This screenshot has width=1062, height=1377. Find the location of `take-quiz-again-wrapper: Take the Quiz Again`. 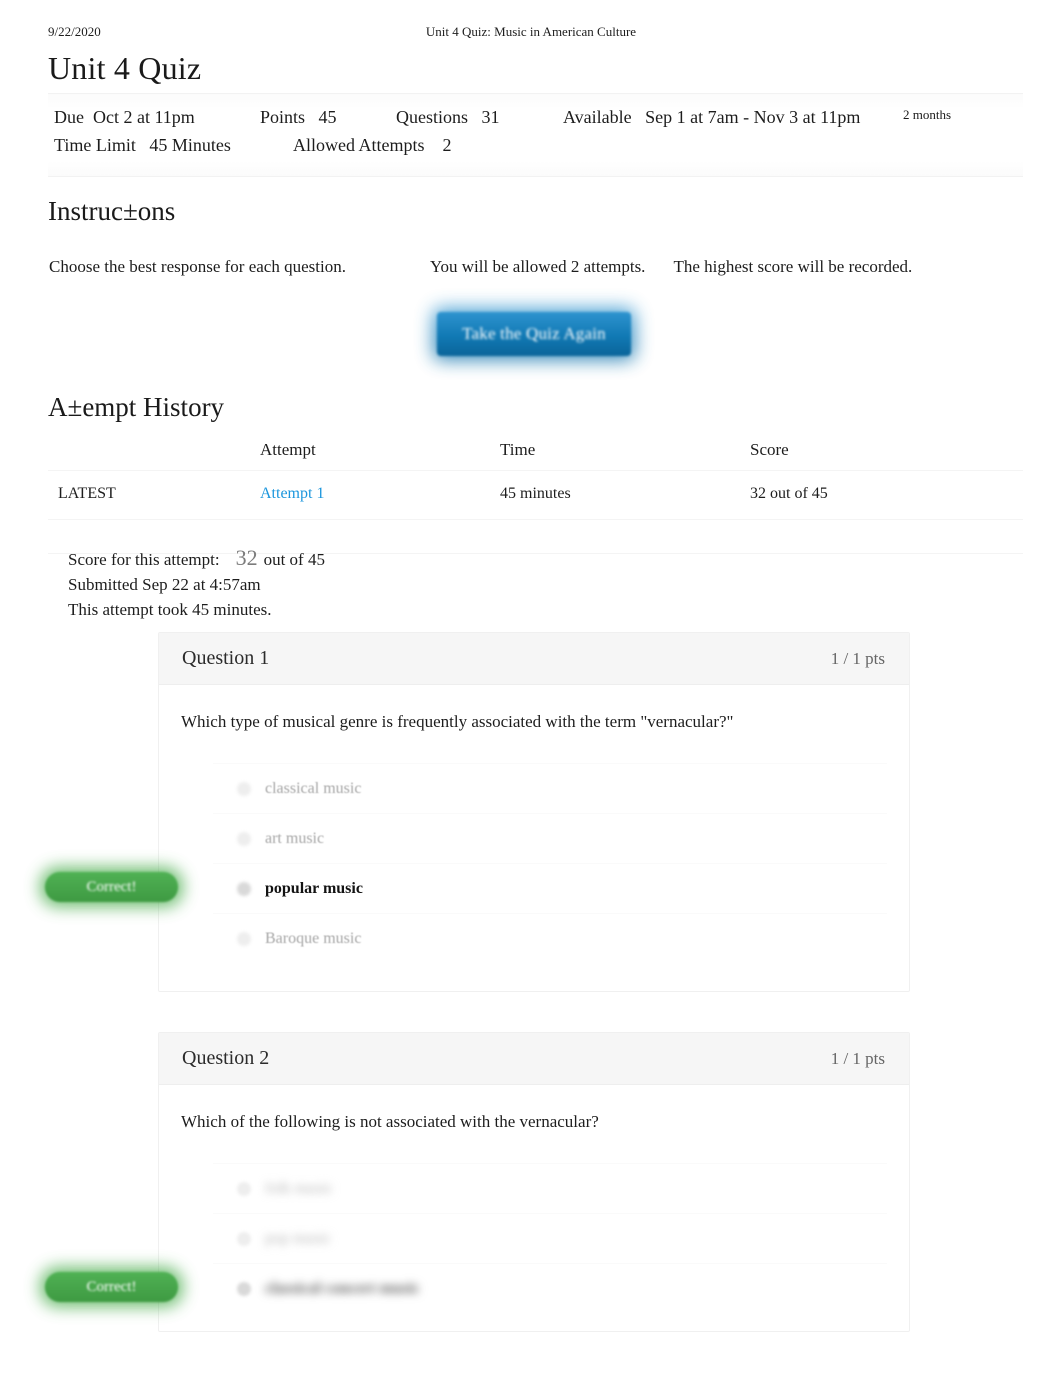

take-quiz-again-wrapper: Take the Quiz Again is located at coordinates (534, 334).